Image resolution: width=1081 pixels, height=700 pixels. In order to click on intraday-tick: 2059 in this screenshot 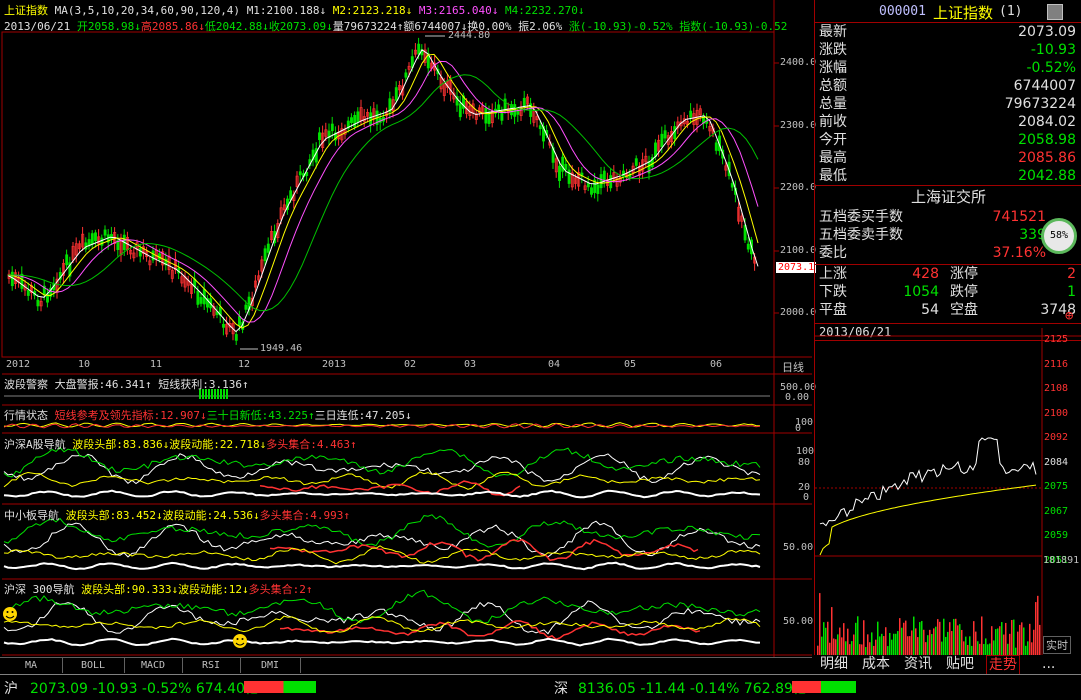, I will do `click(1056, 535)`.